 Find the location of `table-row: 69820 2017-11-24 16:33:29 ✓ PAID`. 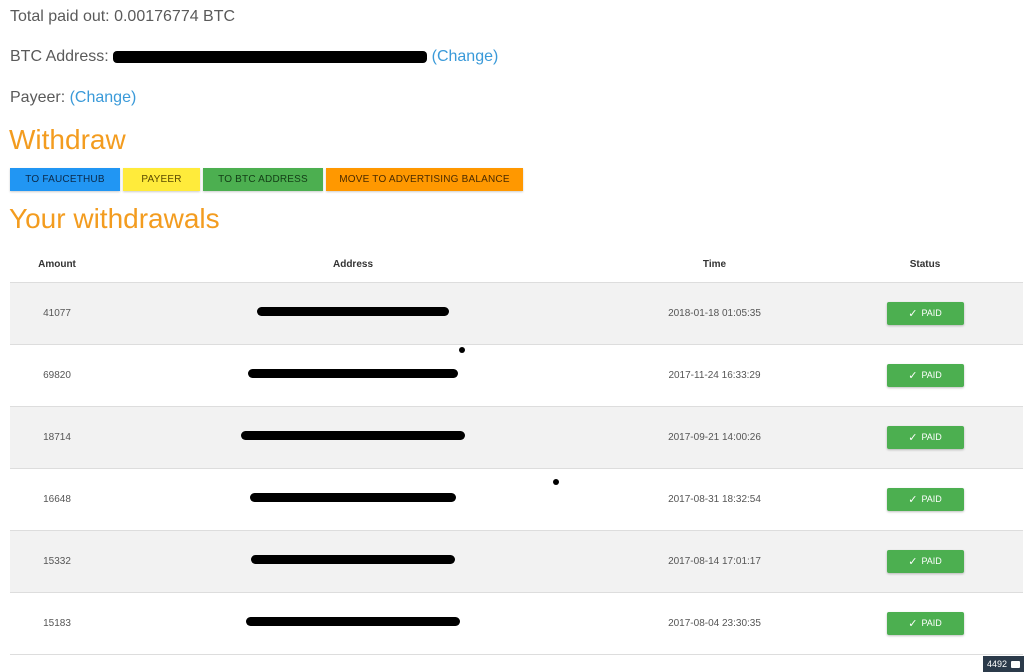

table-row: 69820 2017-11-24 16:33:29 ✓ PAID is located at coordinates (516, 375).